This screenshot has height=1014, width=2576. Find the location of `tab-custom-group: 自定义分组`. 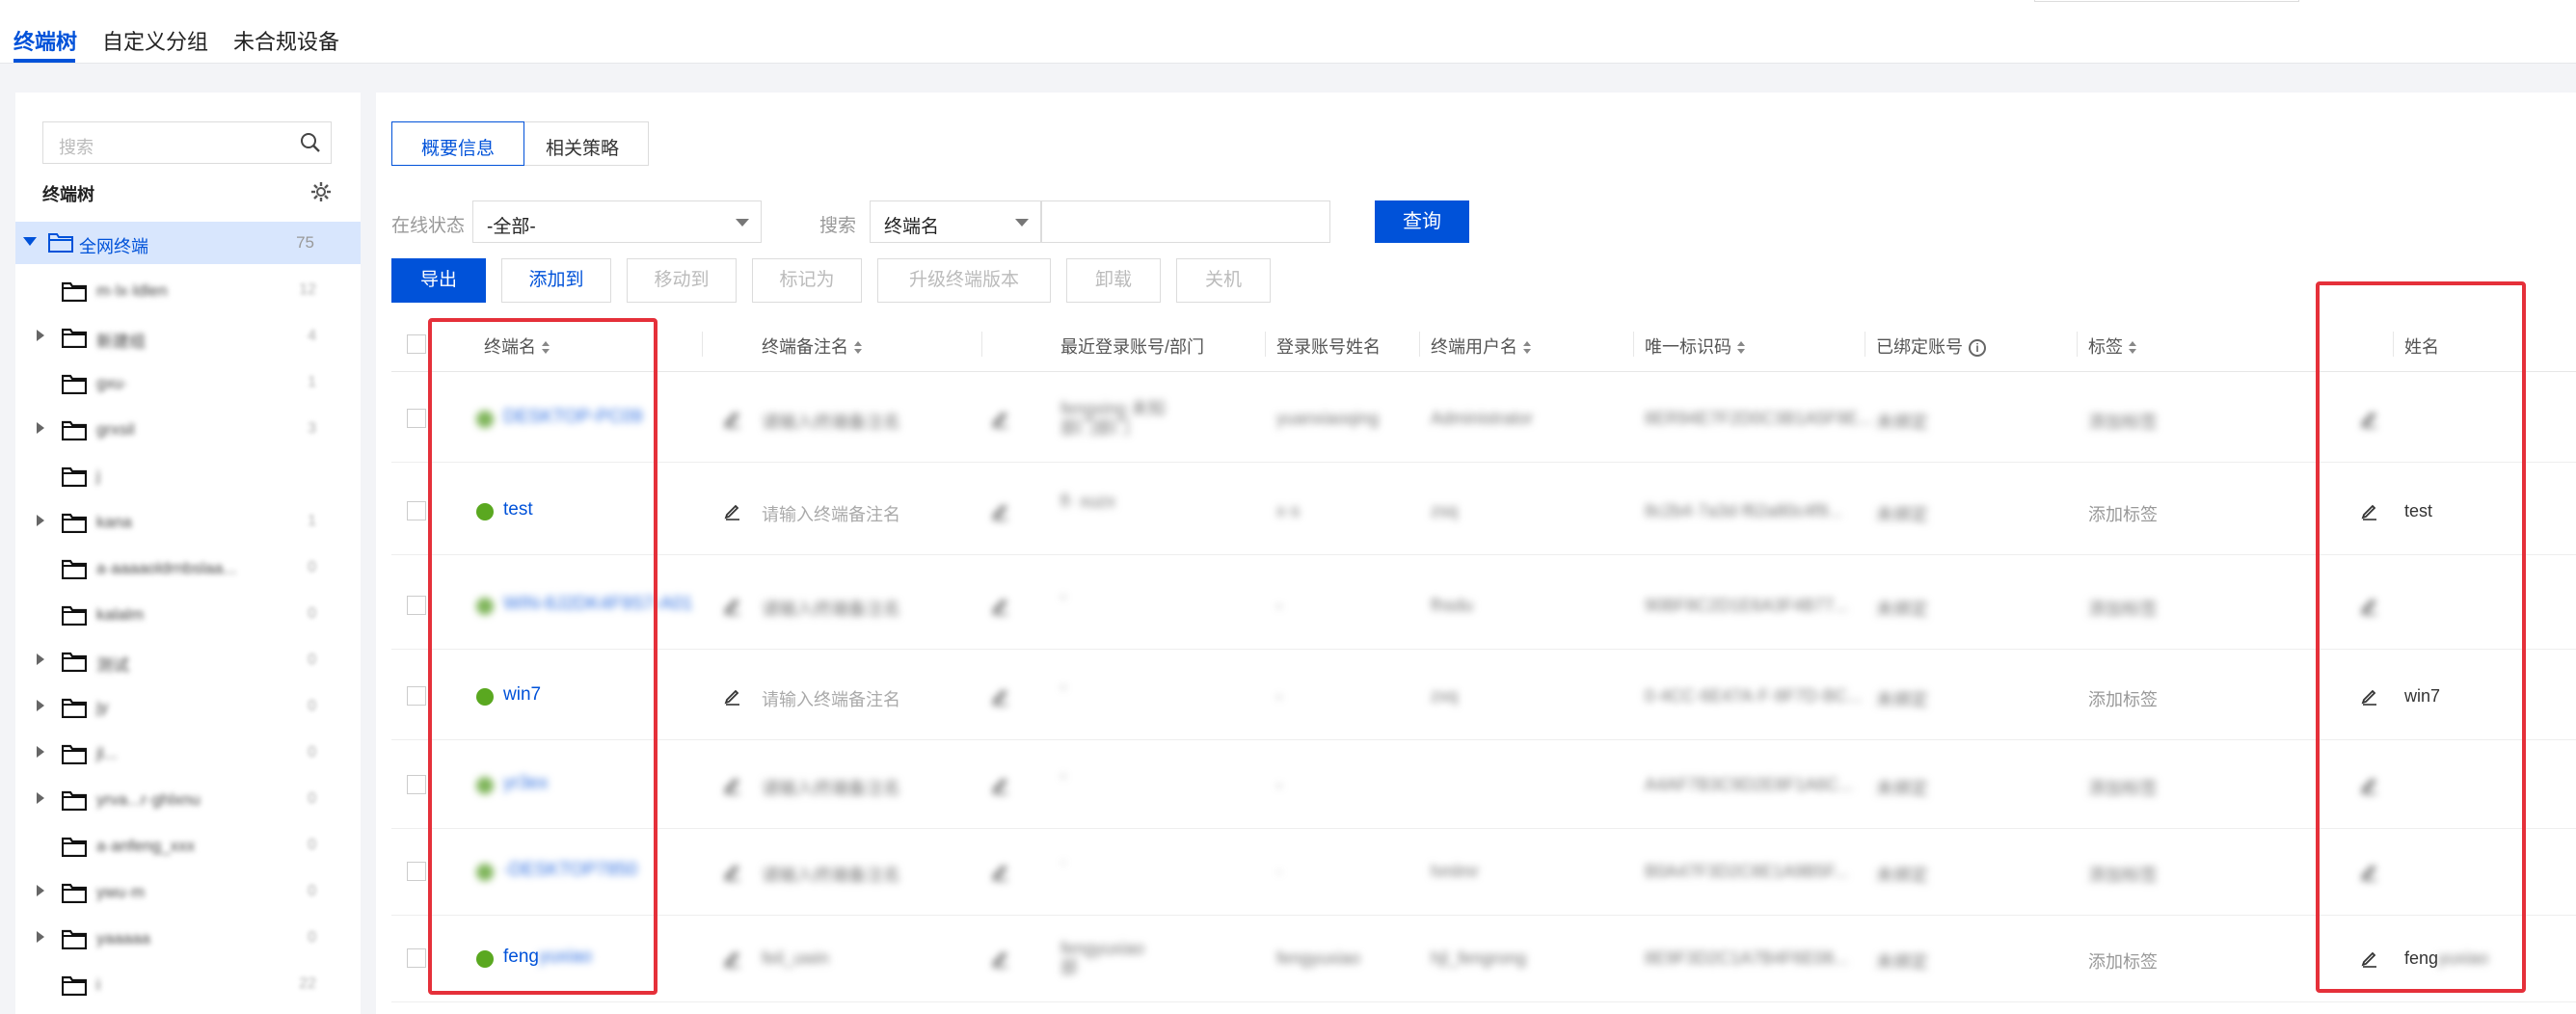

tab-custom-group: 自定义分组 is located at coordinates (155, 40).